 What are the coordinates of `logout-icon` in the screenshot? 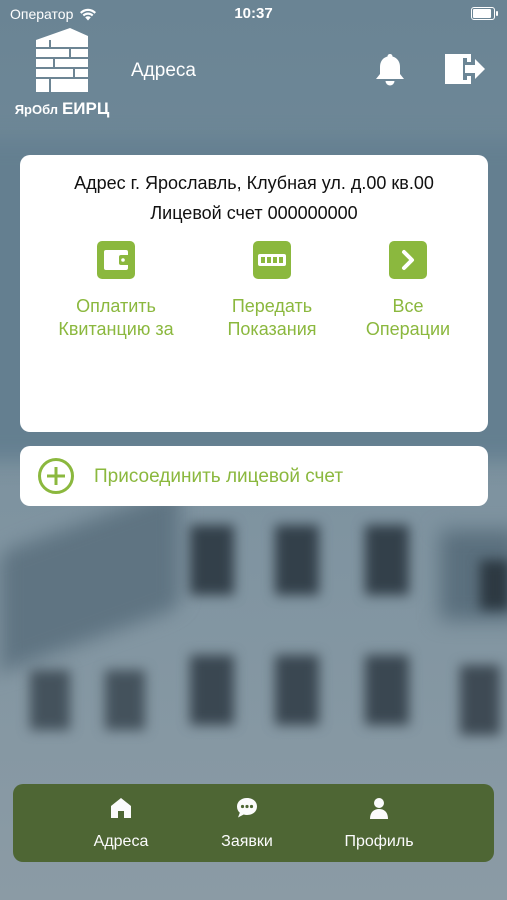 It's located at (465, 69).